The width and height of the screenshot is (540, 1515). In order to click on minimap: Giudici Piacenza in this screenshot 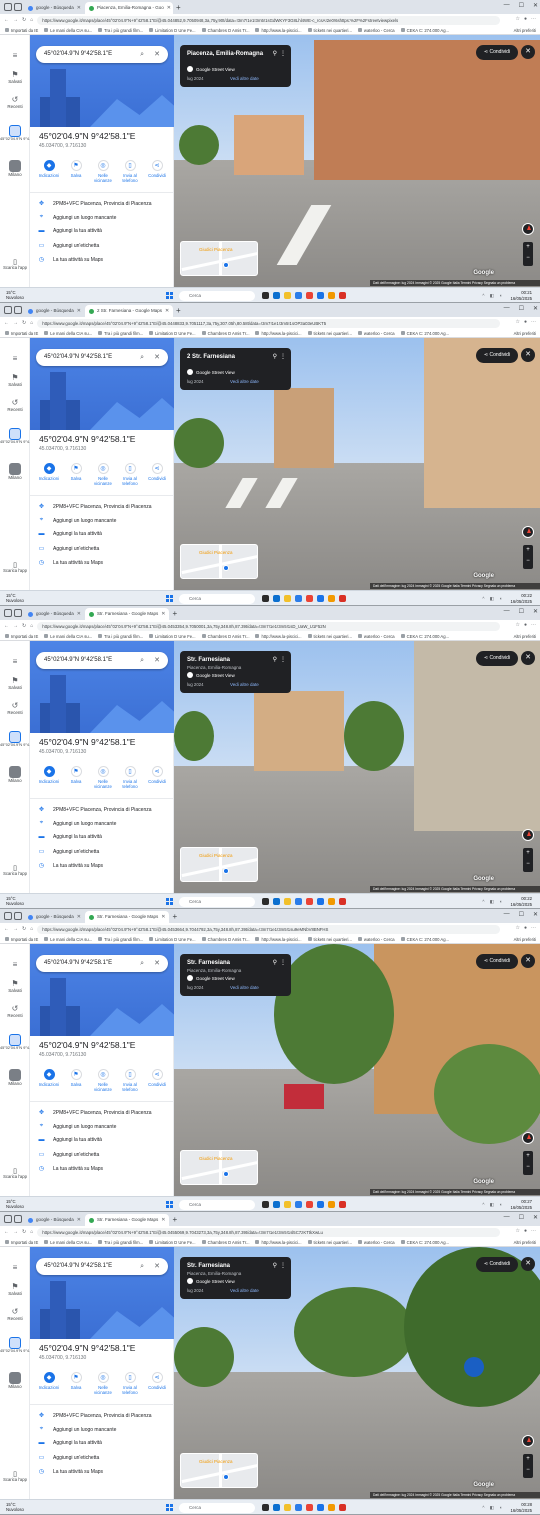, I will do `click(219, 1470)`.